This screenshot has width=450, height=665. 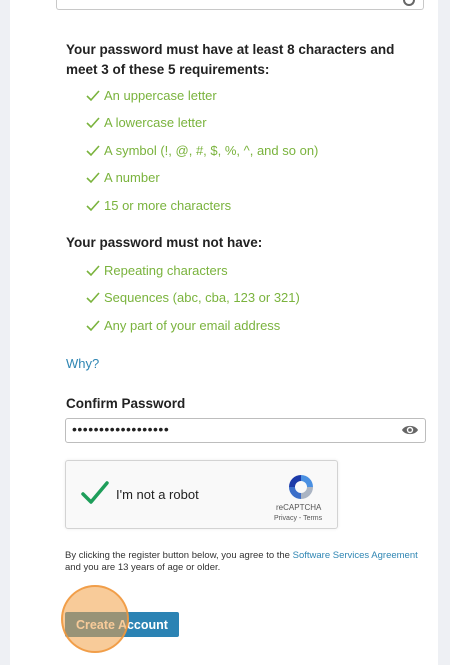 What do you see at coordinates (285, 518) in the screenshot?
I see `recaptcha-privacy-link: Privacy` at bounding box center [285, 518].